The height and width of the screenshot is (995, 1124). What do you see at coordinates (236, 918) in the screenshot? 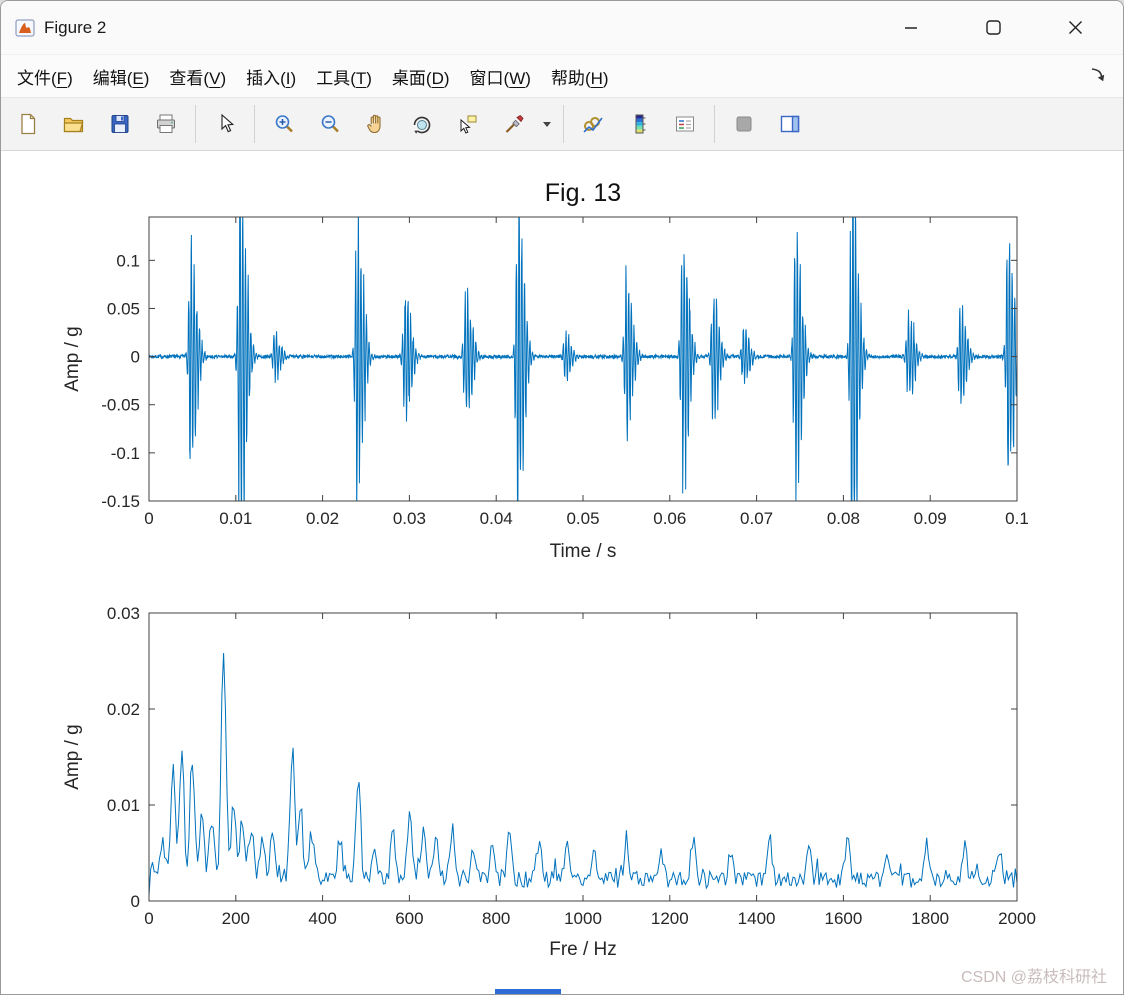
I see `x-tick-label: 200` at bounding box center [236, 918].